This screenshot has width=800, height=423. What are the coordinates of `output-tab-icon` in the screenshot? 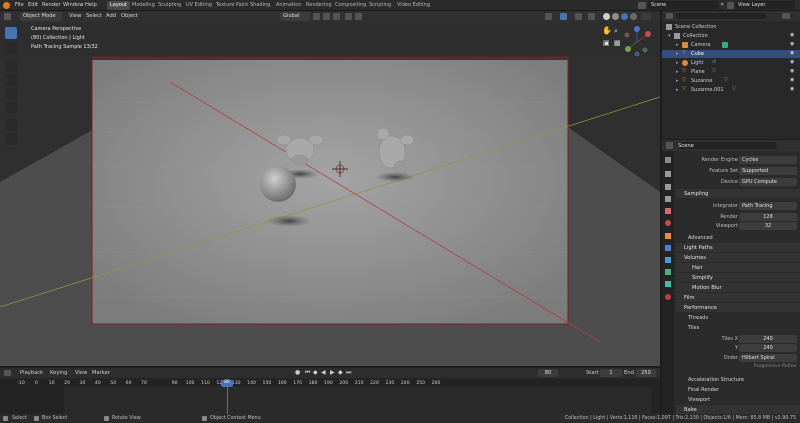 It's located at (668, 187).